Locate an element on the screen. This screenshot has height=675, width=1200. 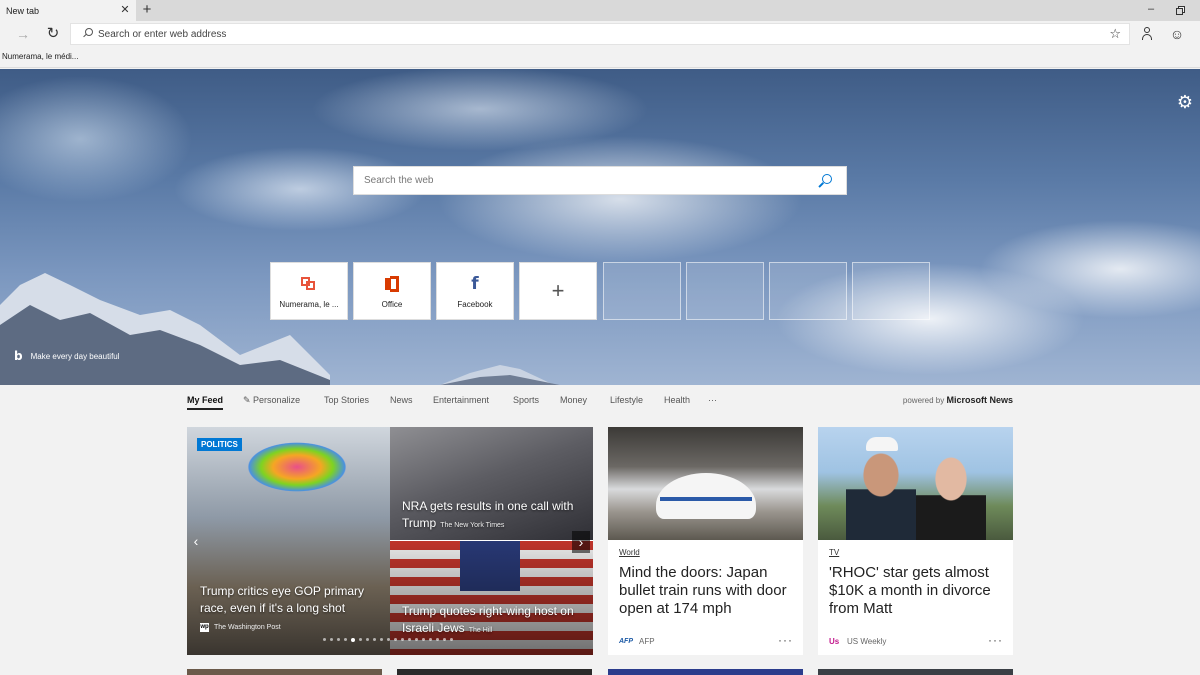
story-source: wp The Washington Post is located at coordinates (240, 627).